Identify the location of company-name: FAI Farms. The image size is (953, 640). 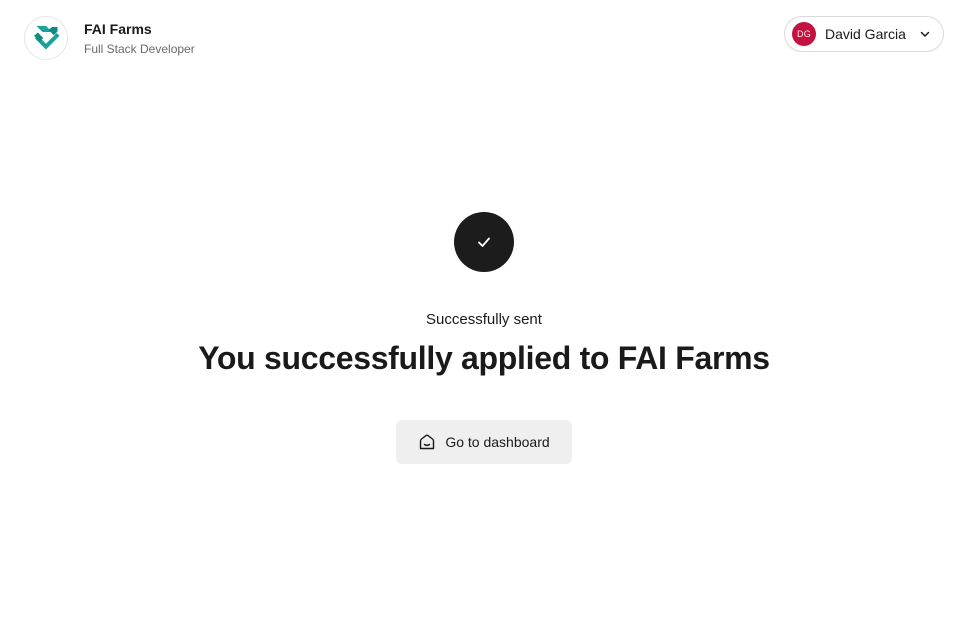
(118, 28).